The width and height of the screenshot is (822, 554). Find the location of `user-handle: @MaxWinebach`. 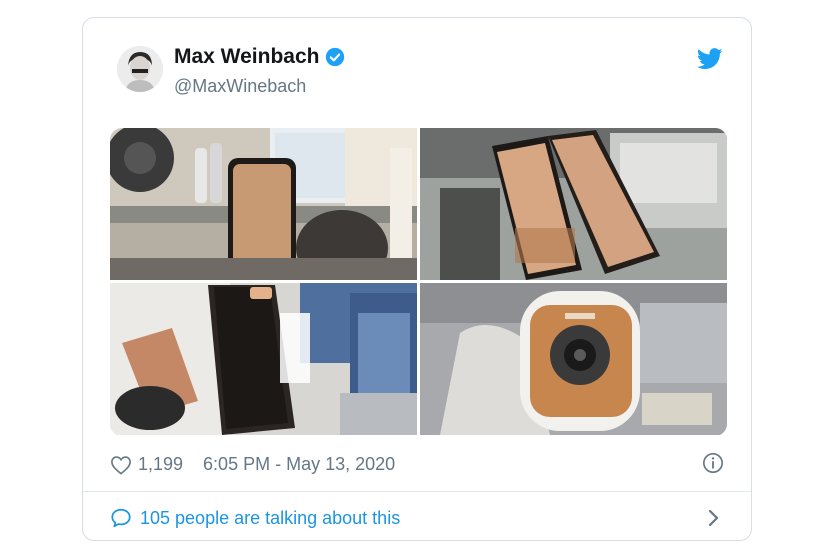

user-handle: @MaxWinebach is located at coordinates (240, 86).